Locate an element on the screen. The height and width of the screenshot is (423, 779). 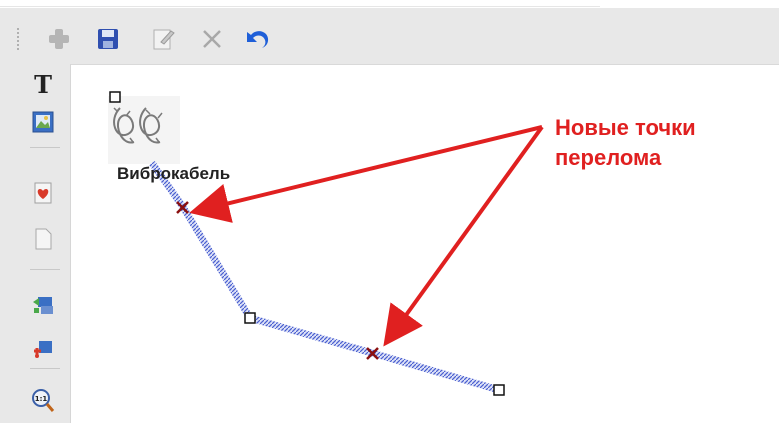
bend-point-handle is located at coordinates (250, 318).